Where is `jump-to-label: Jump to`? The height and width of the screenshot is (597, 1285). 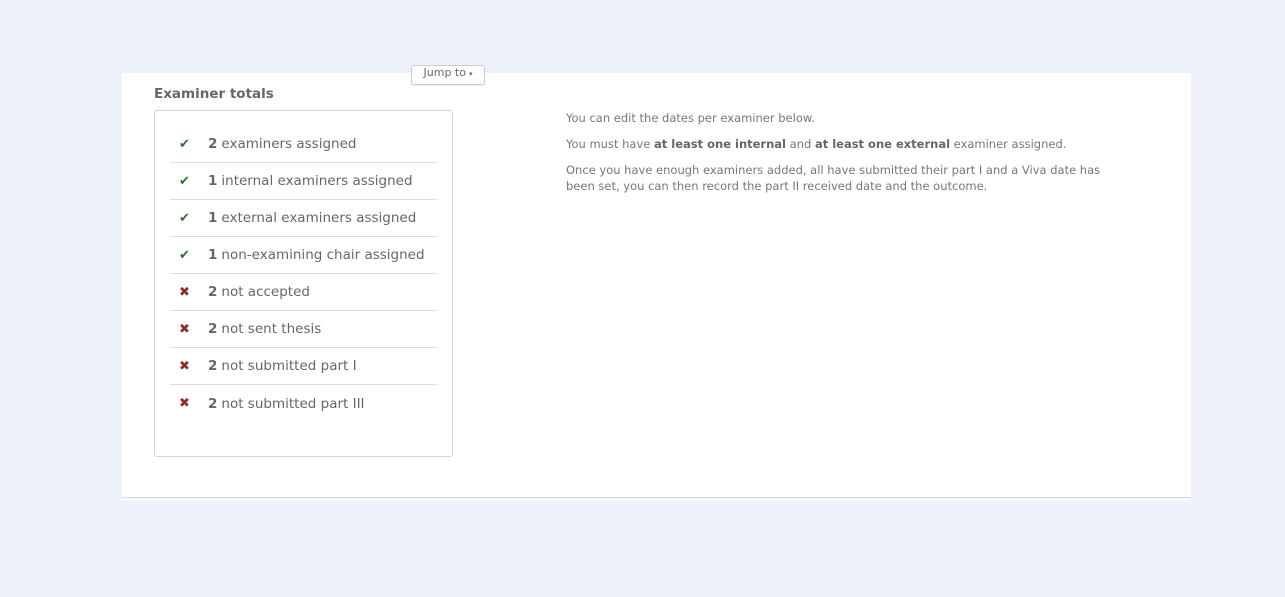
jump-to-label: Jump to is located at coordinates (444, 72).